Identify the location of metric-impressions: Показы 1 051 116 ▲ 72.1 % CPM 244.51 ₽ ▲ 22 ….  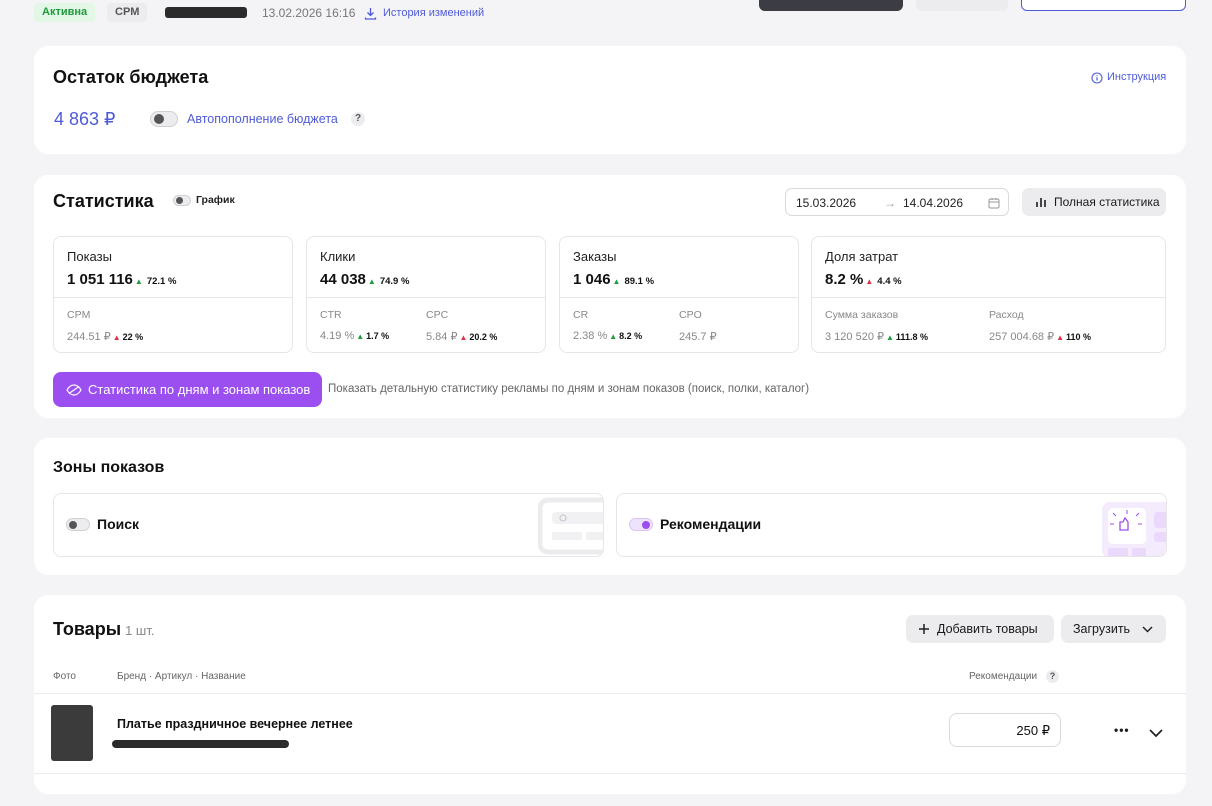
(173, 294).